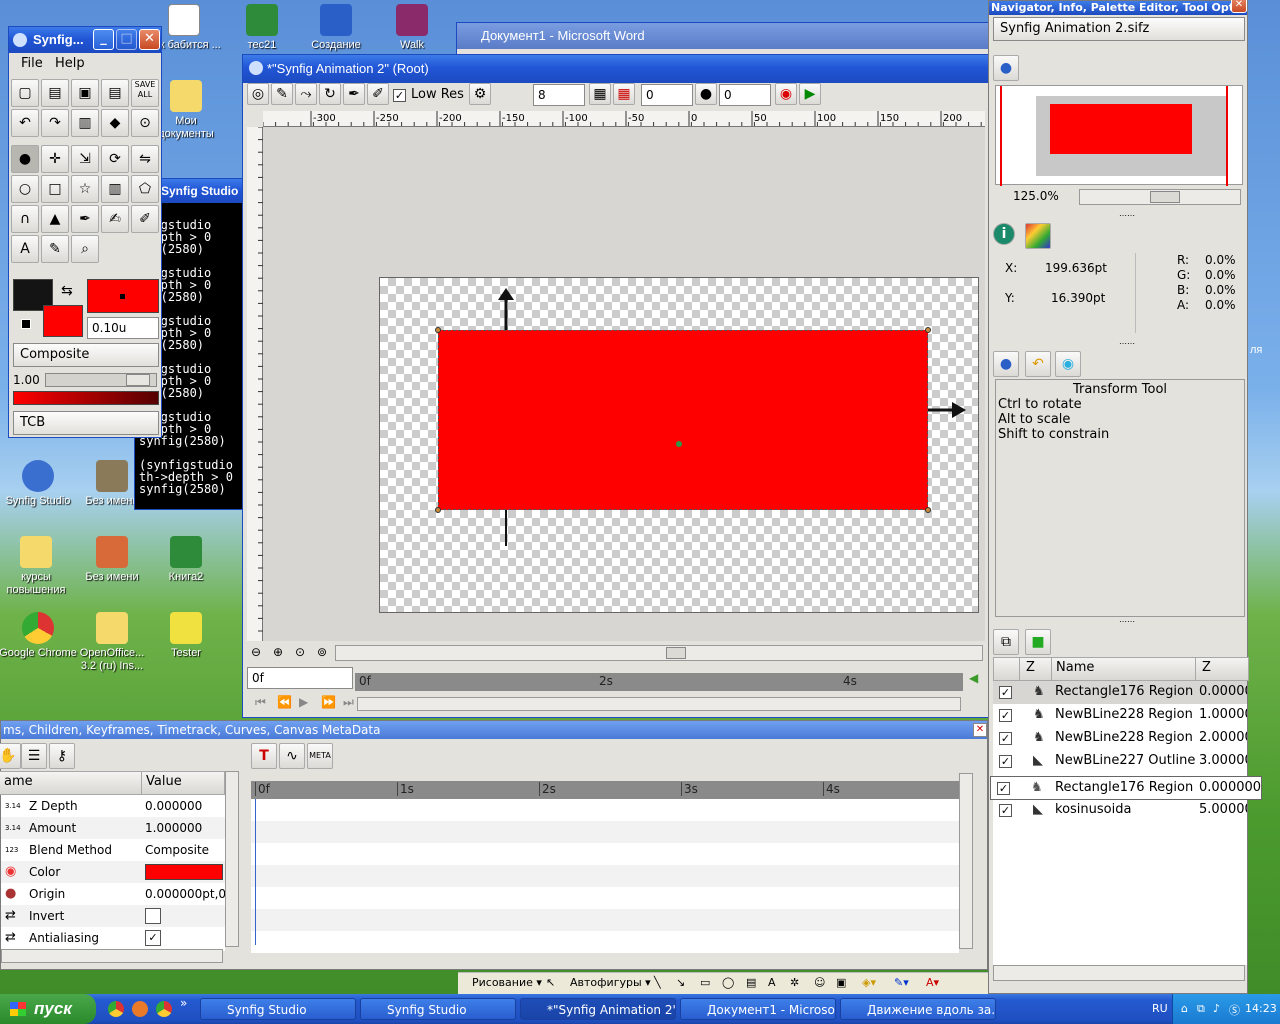 The width and height of the screenshot is (1280, 1024). What do you see at coordinates (25, 249) in the screenshot?
I see `text-tool-icon: A` at bounding box center [25, 249].